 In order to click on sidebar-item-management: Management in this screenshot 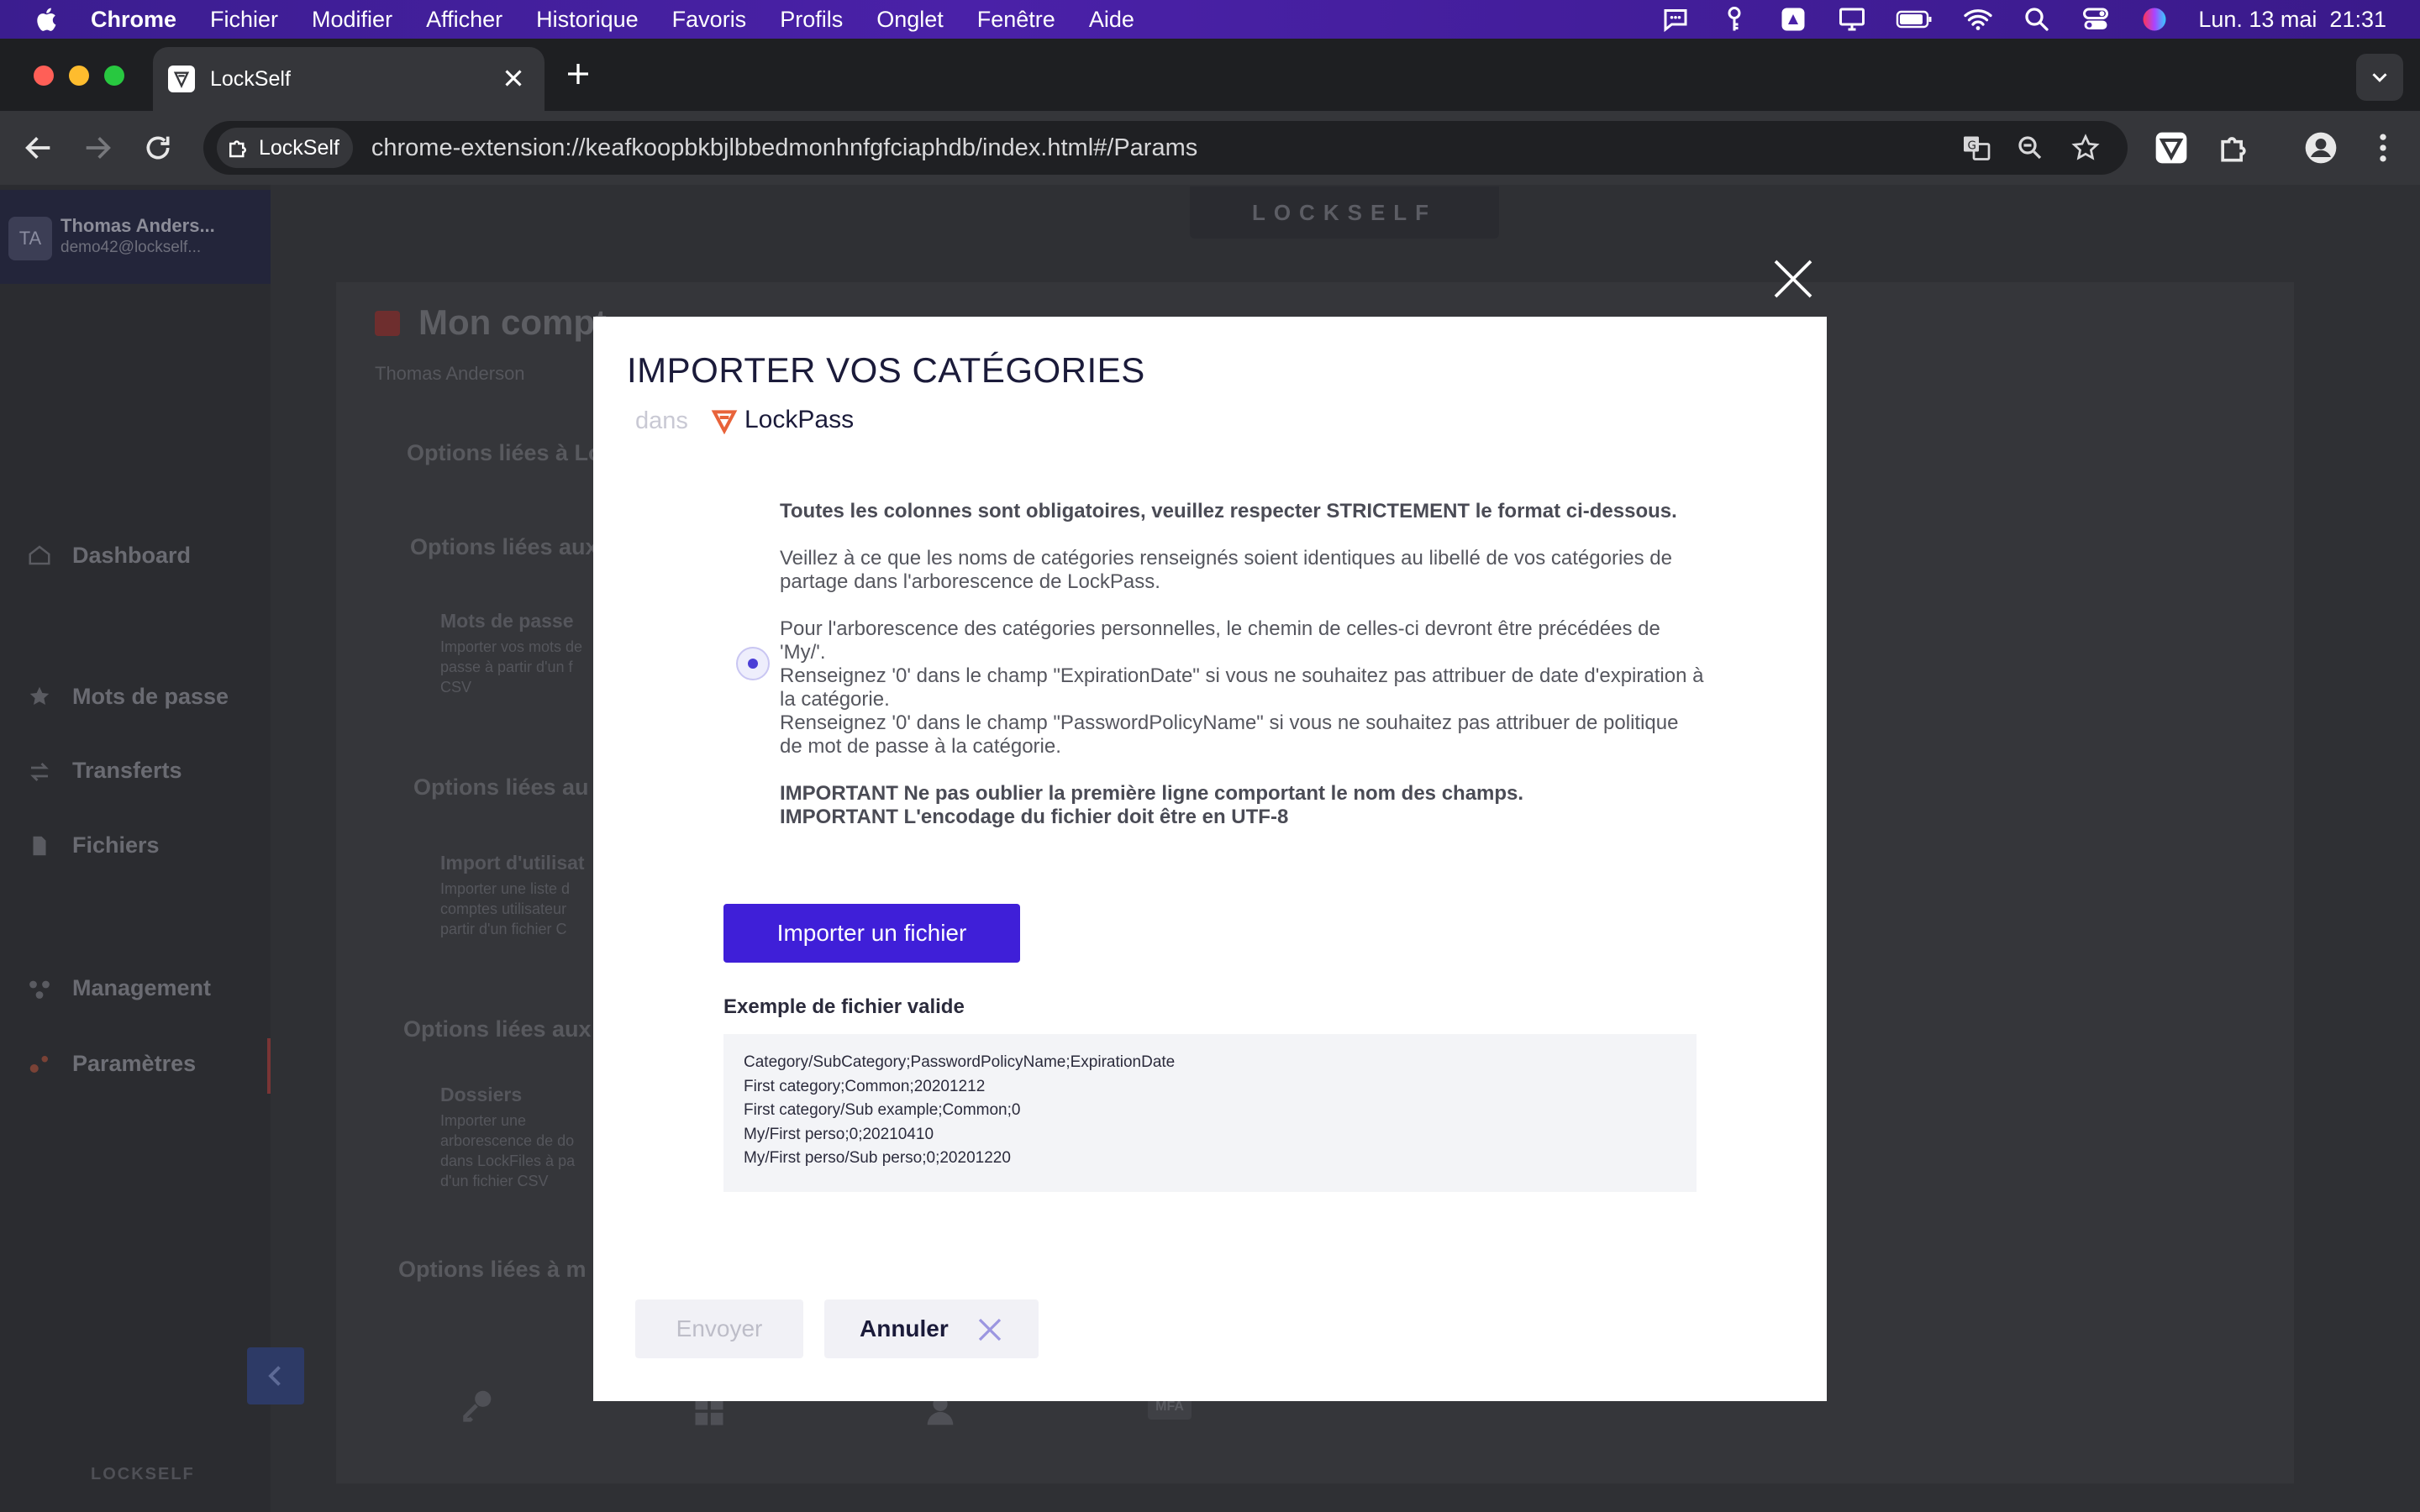, I will do `click(142, 987)`.